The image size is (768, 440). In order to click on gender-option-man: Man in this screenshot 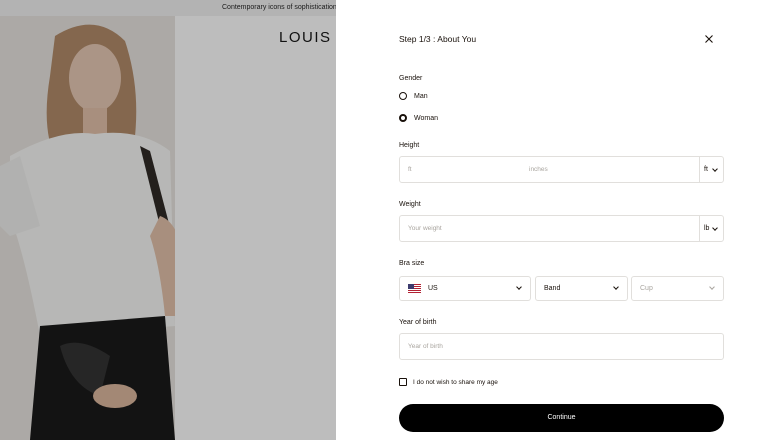, I will do `click(413, 96)`.